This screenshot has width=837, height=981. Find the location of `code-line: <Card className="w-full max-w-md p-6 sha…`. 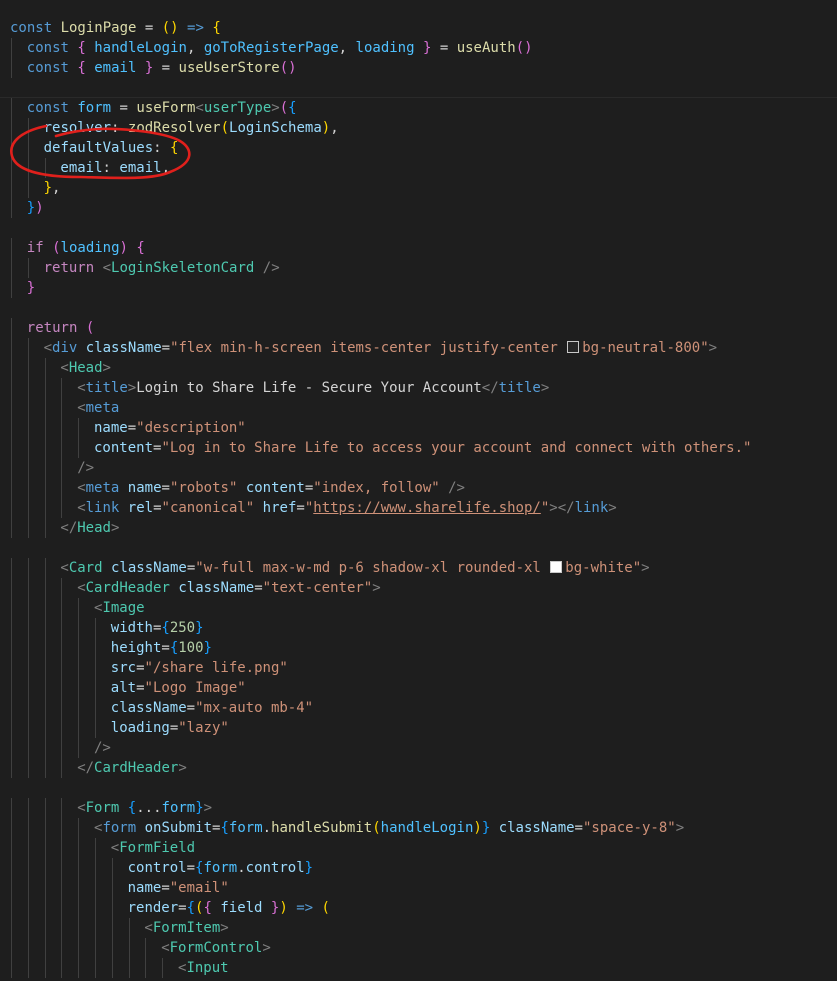

code-line: <Card className="w-full max-w-md p-6 sha… is located at coordinates (380, 568).